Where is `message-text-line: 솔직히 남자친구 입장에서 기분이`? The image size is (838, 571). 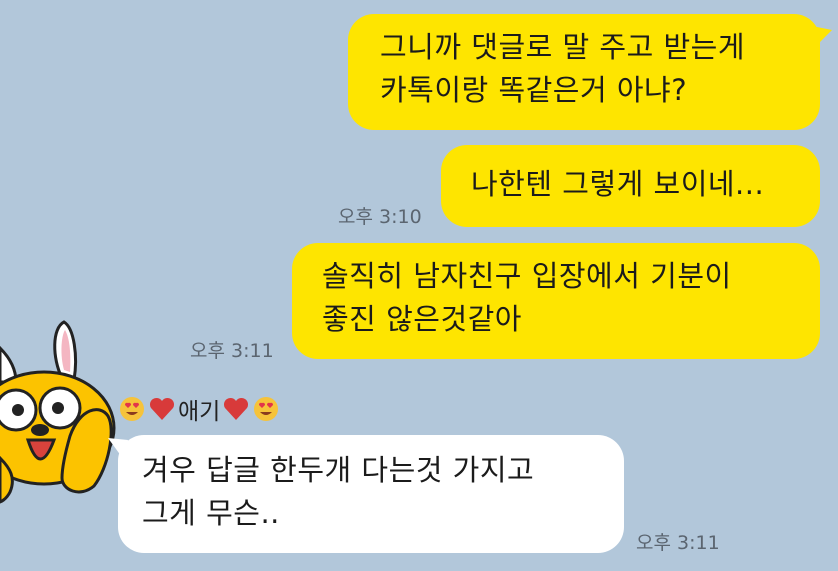
message-text-line: 솔직히 남자친구 입장에서 기분이 is located at coordinates (527, 276).